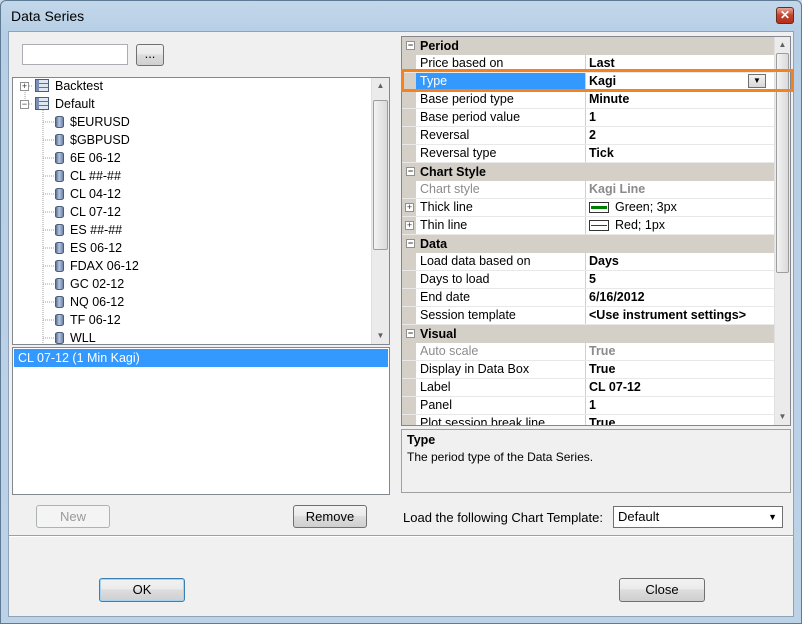 The image size is (802, 624). What do you see at coordinates (588, 244) in the screenshot?
I see `category-data: − Data` at bounding box center [588, 244].